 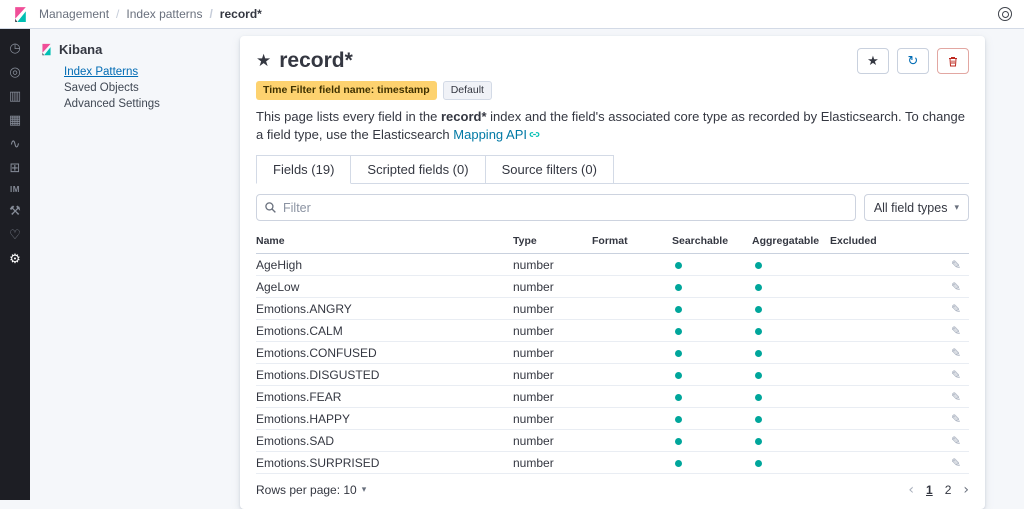 I want to click on set-default-button: ★, so click(x=873, y=61).